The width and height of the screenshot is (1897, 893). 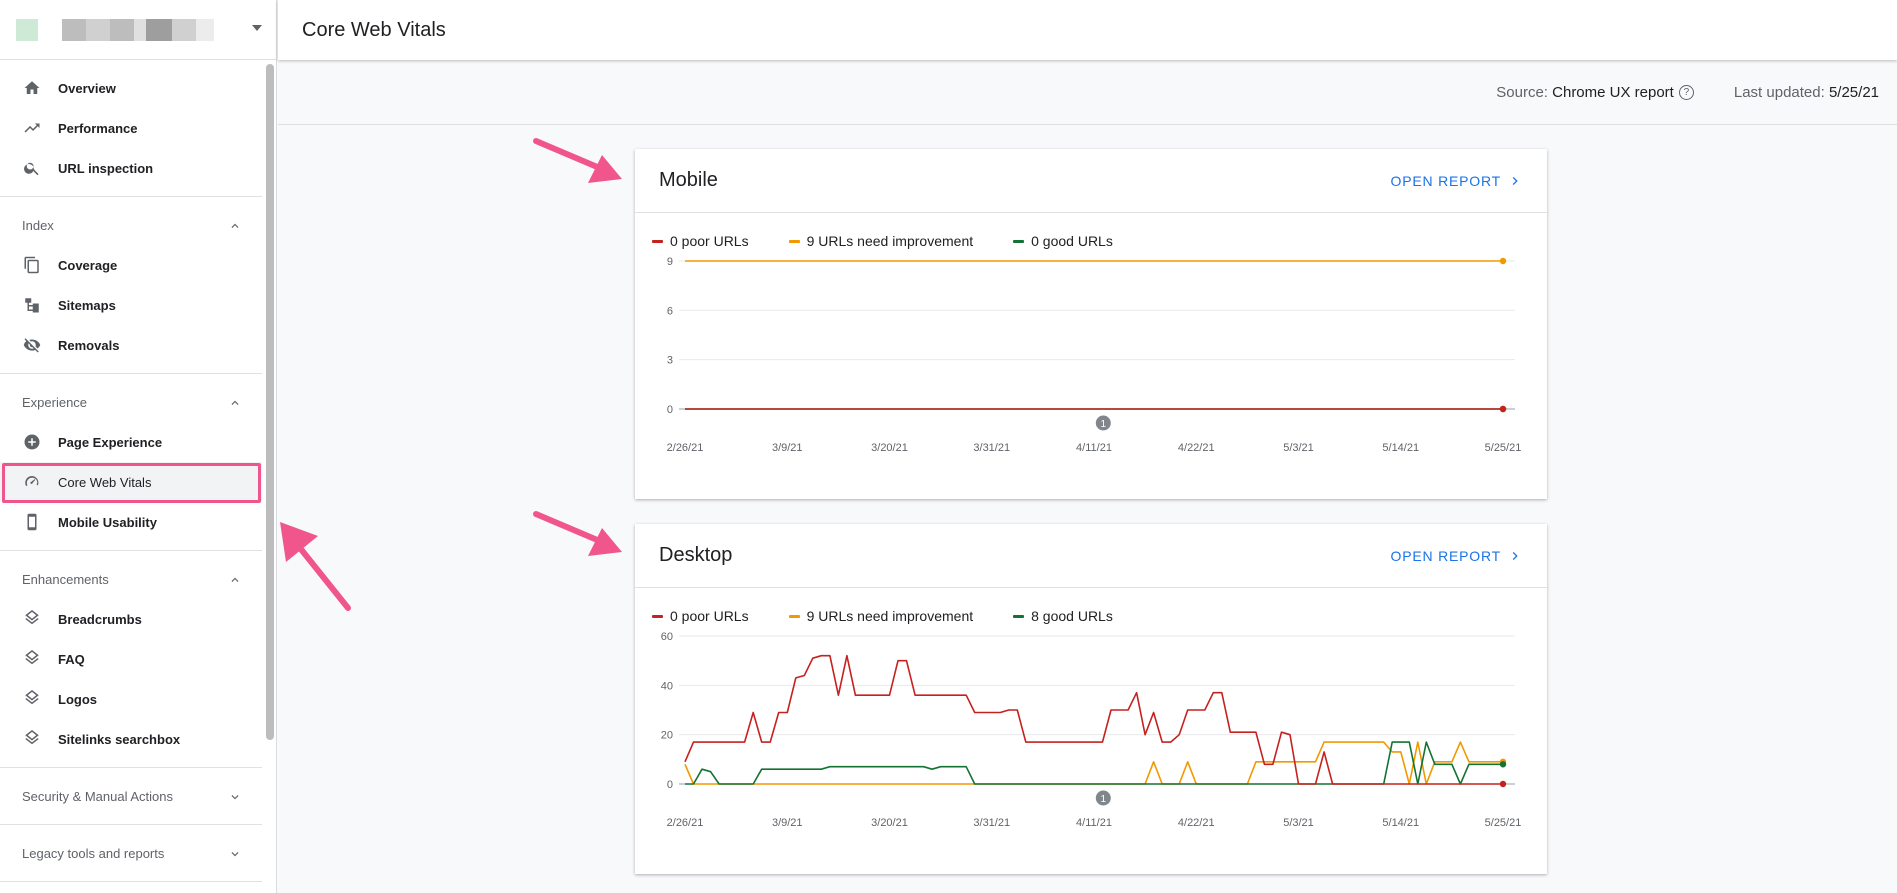 I want to click on sidebar-item-coverage: Coverage, so click(x=131, y=265).